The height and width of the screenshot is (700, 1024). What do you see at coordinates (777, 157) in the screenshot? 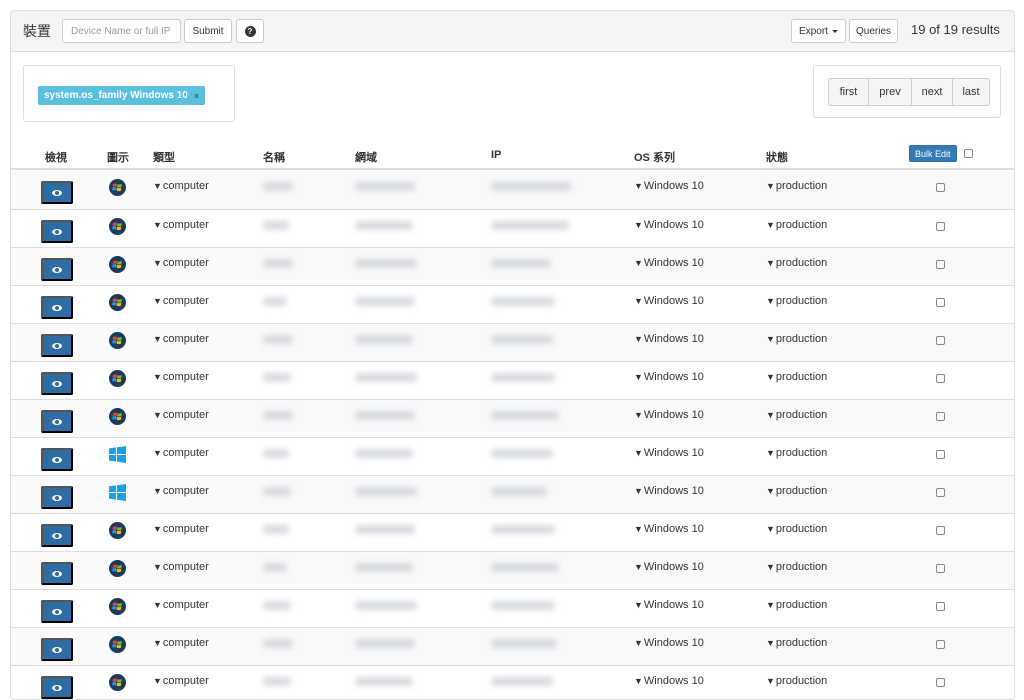
I see `column-header-status: 狀態` at bounding box center [777, 157].